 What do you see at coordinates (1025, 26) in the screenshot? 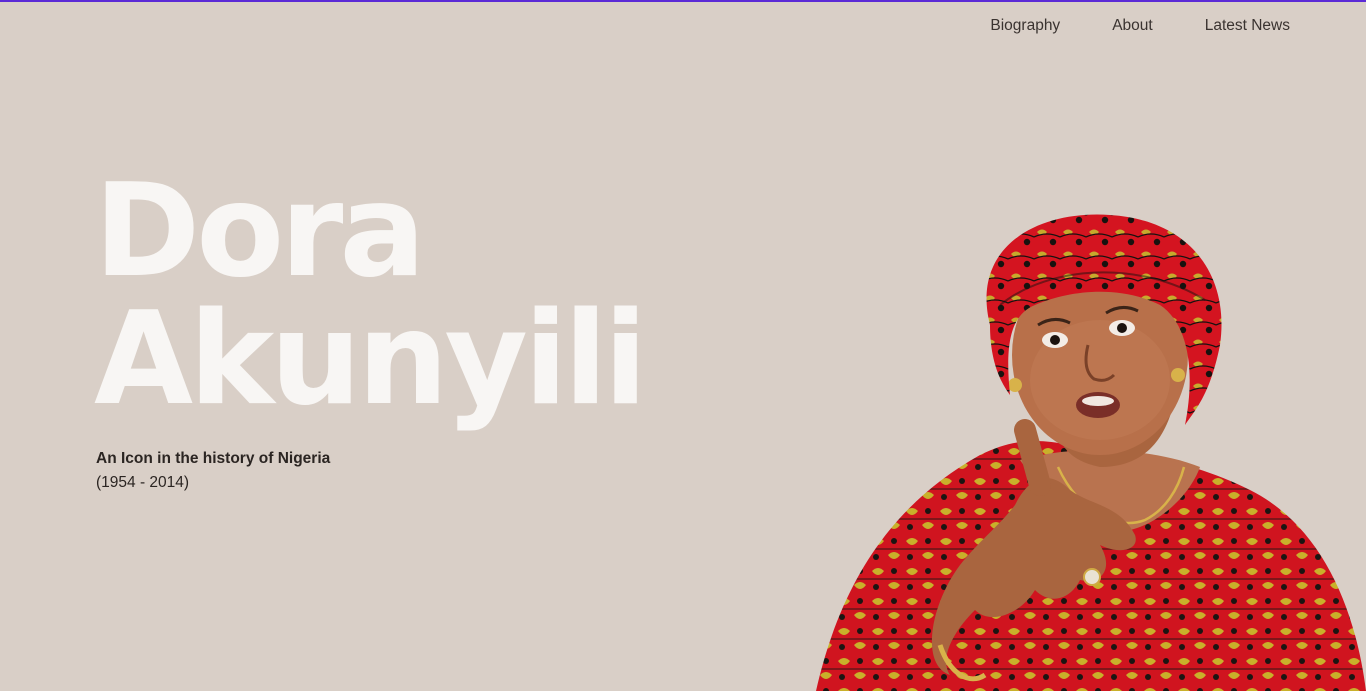
I see `nav-item-biography: Biography` at bounding box center [1025, 26].